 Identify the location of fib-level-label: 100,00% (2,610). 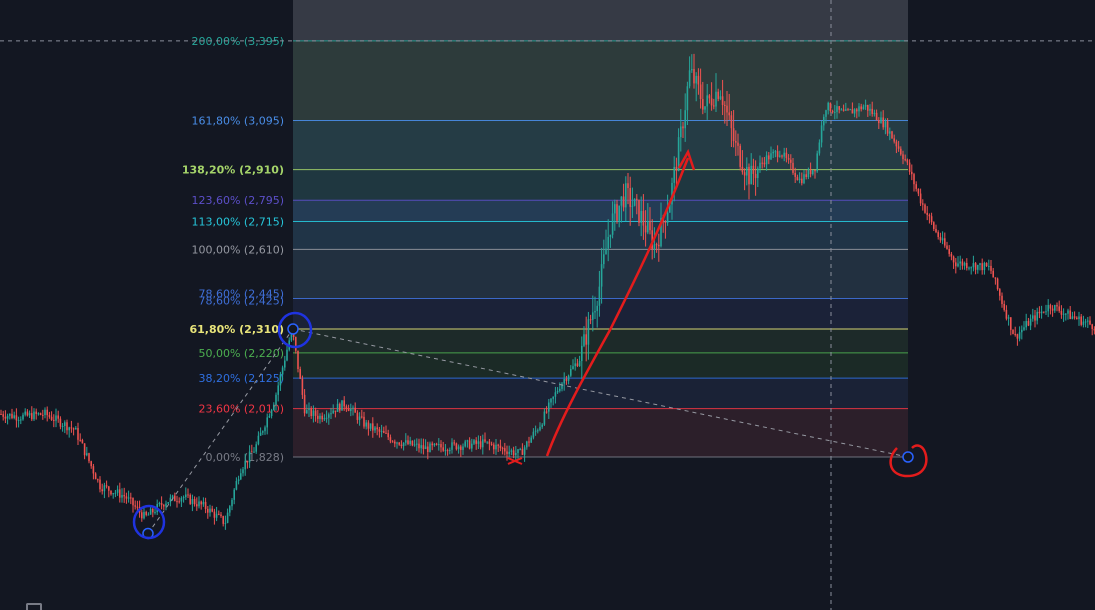
(237, 249).